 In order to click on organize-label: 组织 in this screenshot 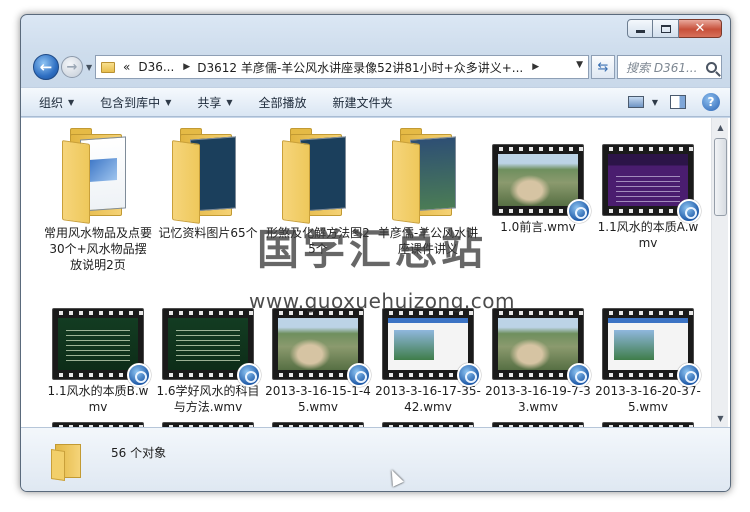, I will do `click(51, 102)`.